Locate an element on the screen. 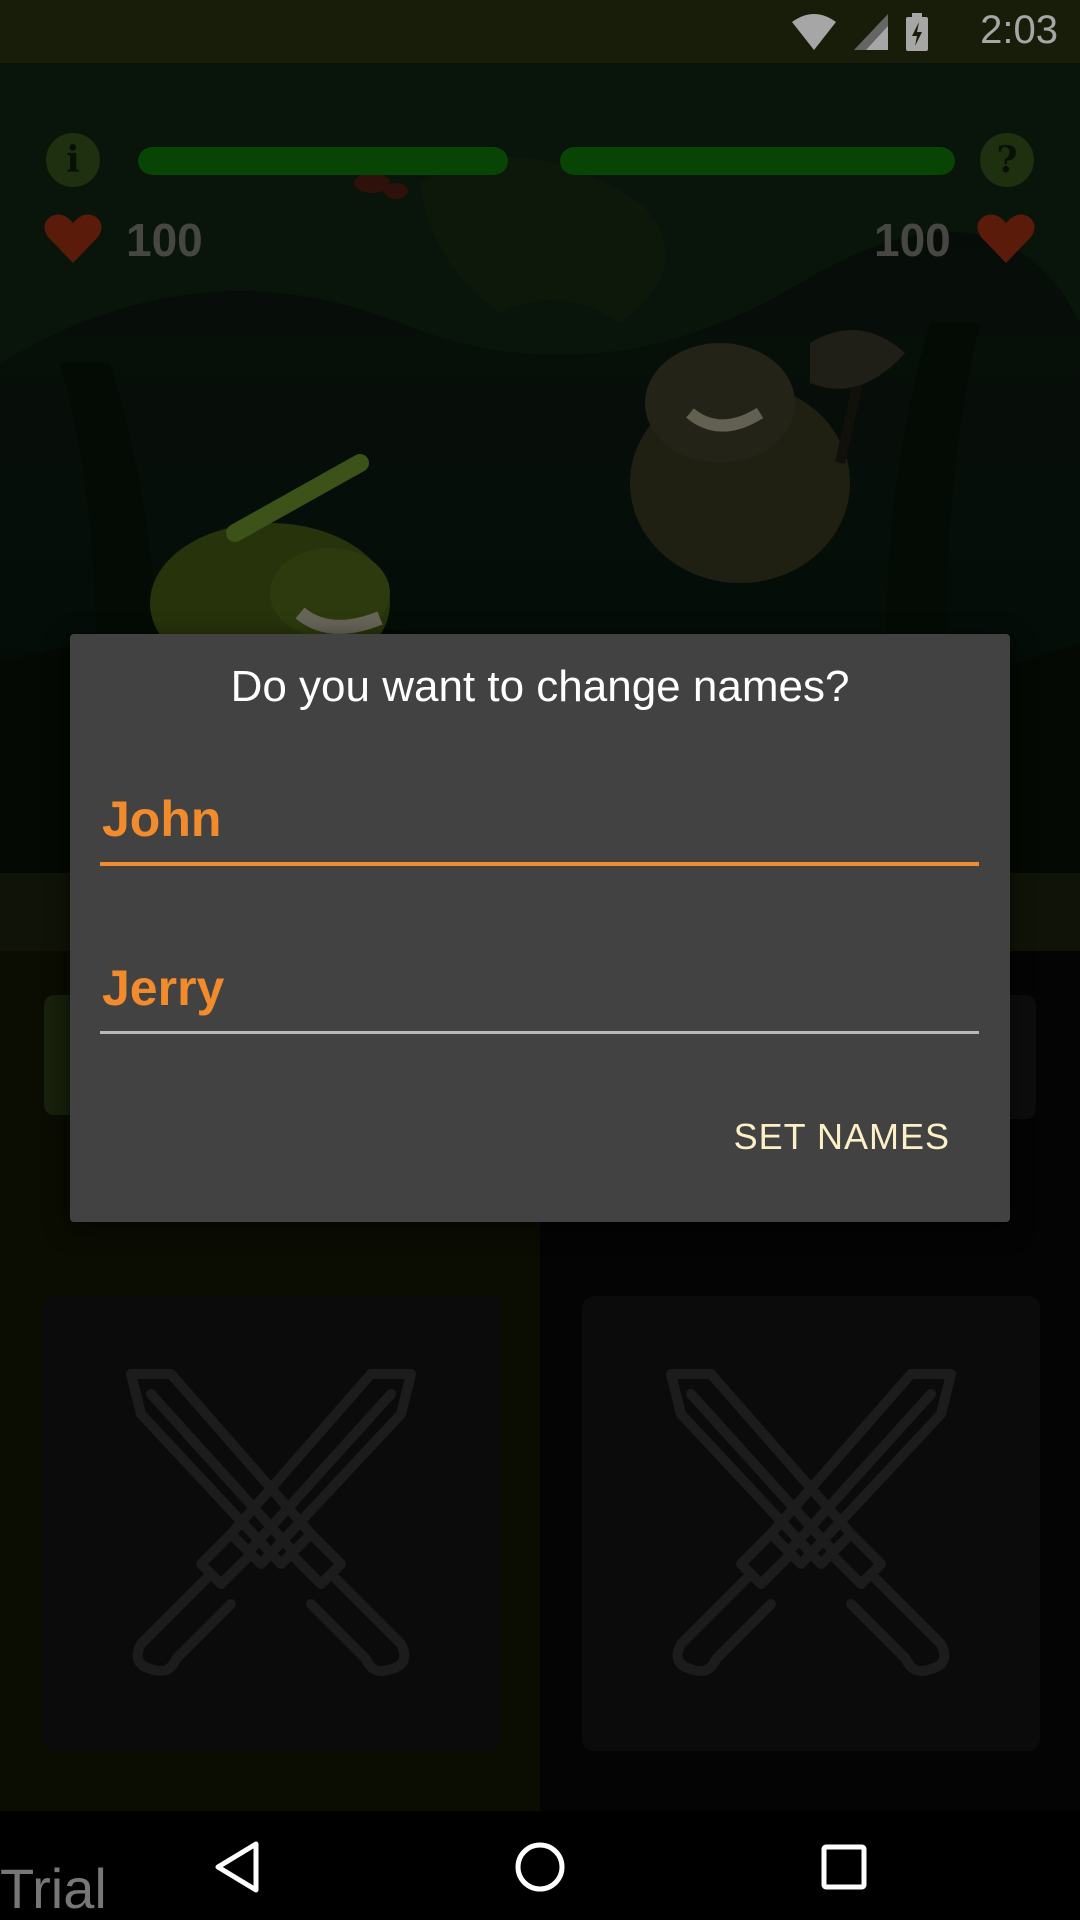 This screenshot has height=1920, width=1080. trial-watermark: Trial is located at coordinates (53, 1888).